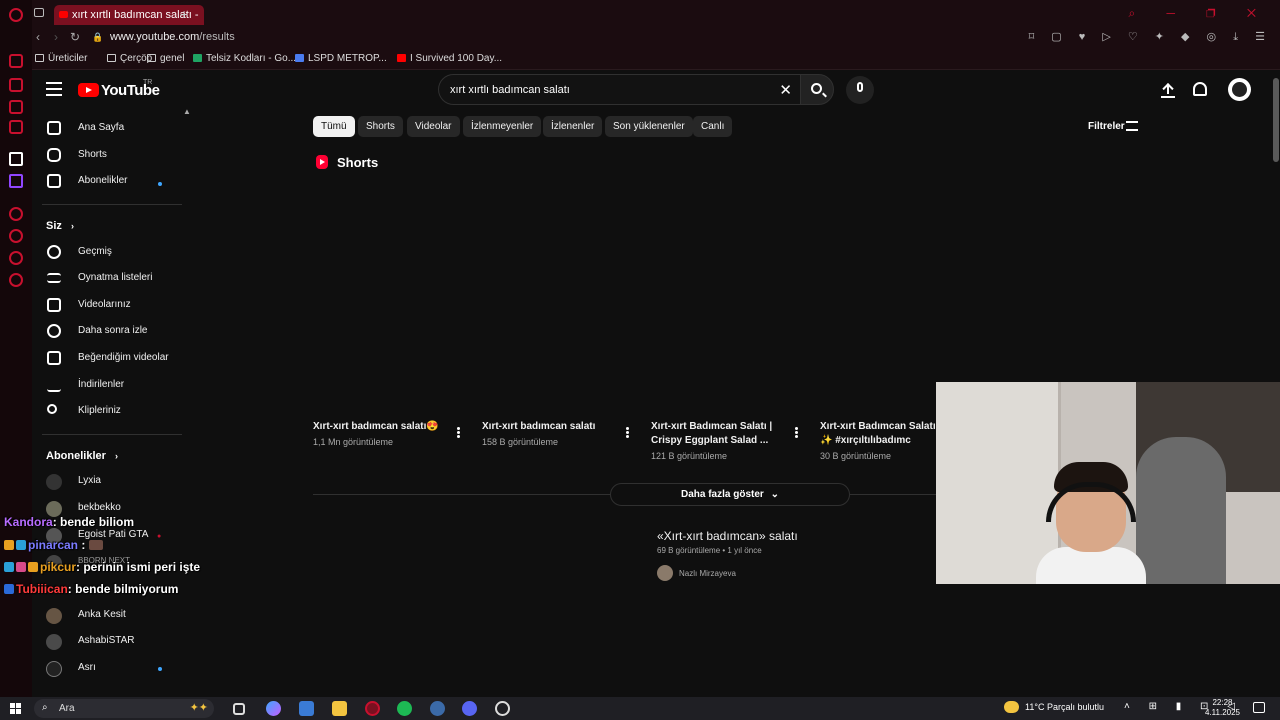 Image resolution: width=1280 pixels, height=720 pixels. I want to click on clock: 22:28 4.11.2025, so click(1222, 708).